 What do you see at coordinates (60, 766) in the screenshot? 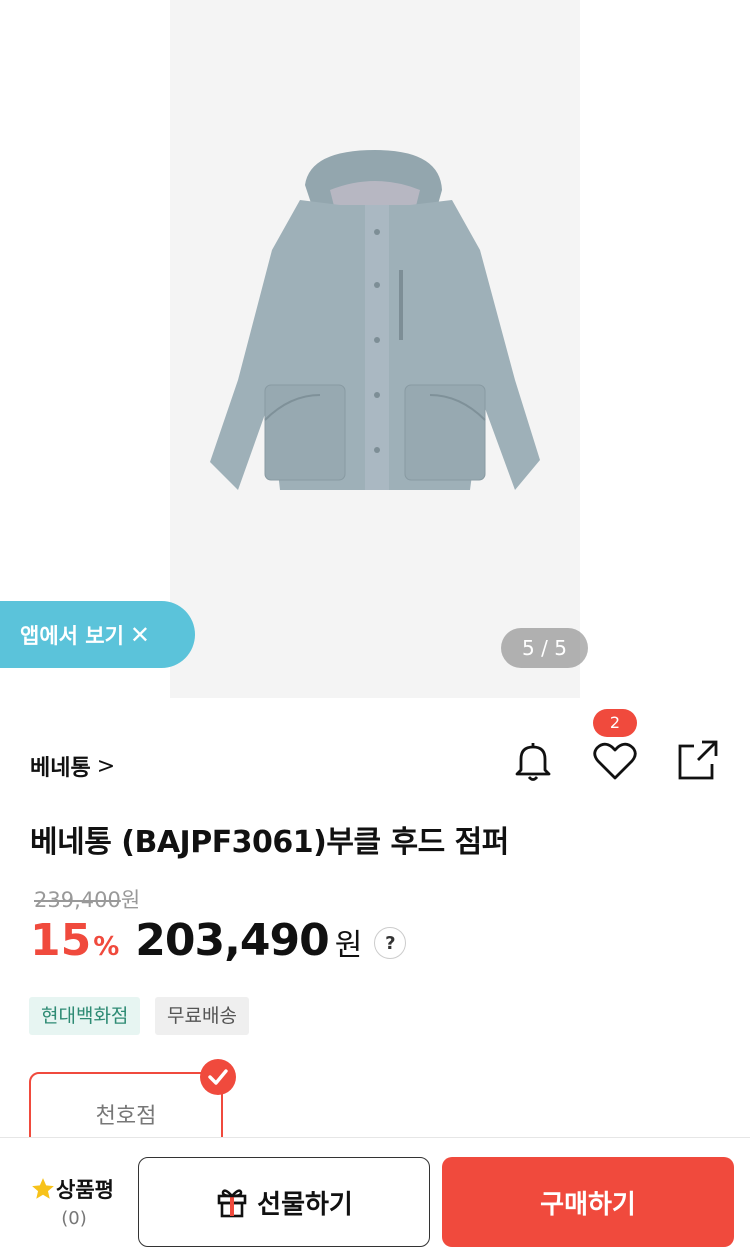
I see `brand-name: 베네통` at bounding box center [60, 766].